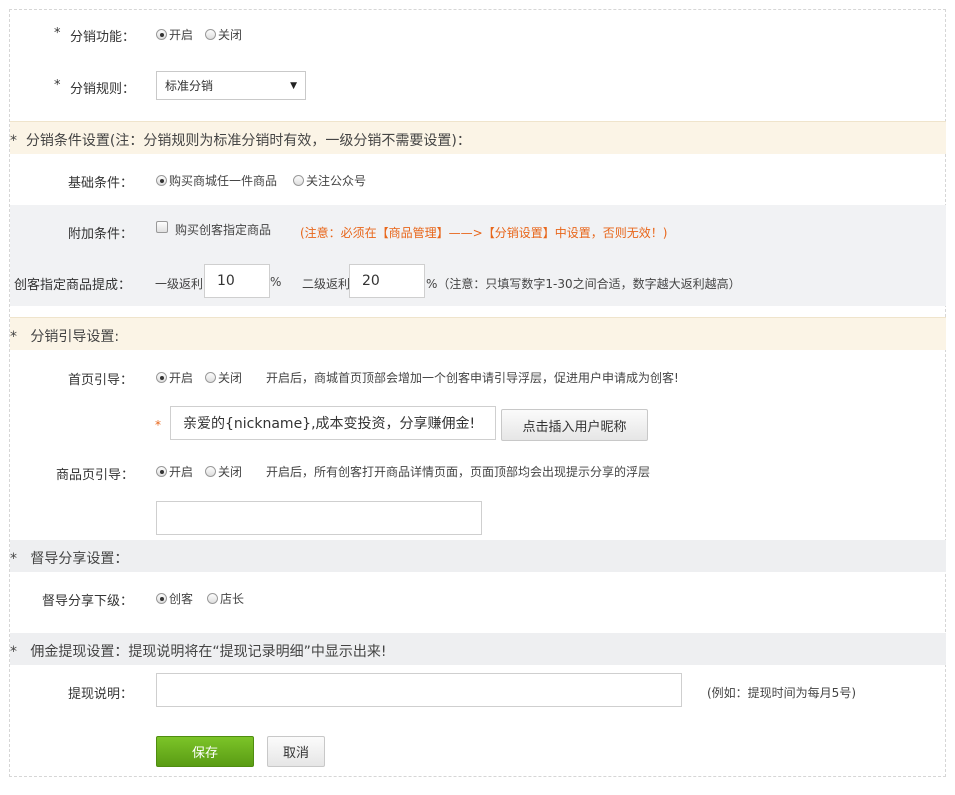 This screenshot has height=795, width=955. What do you see at coordinates (231, 85) in the screenshot?
I see `distribution-rule-select: 标准分销 ▼` at bounding box center [231, 85].